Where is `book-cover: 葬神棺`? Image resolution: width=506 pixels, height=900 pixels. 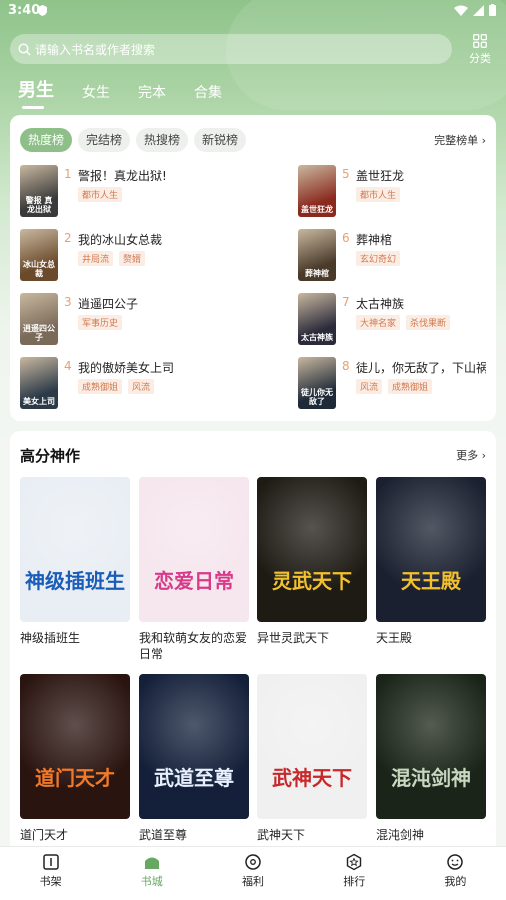
book-cover: 葬神棺 is located at coordinates (317, 255).